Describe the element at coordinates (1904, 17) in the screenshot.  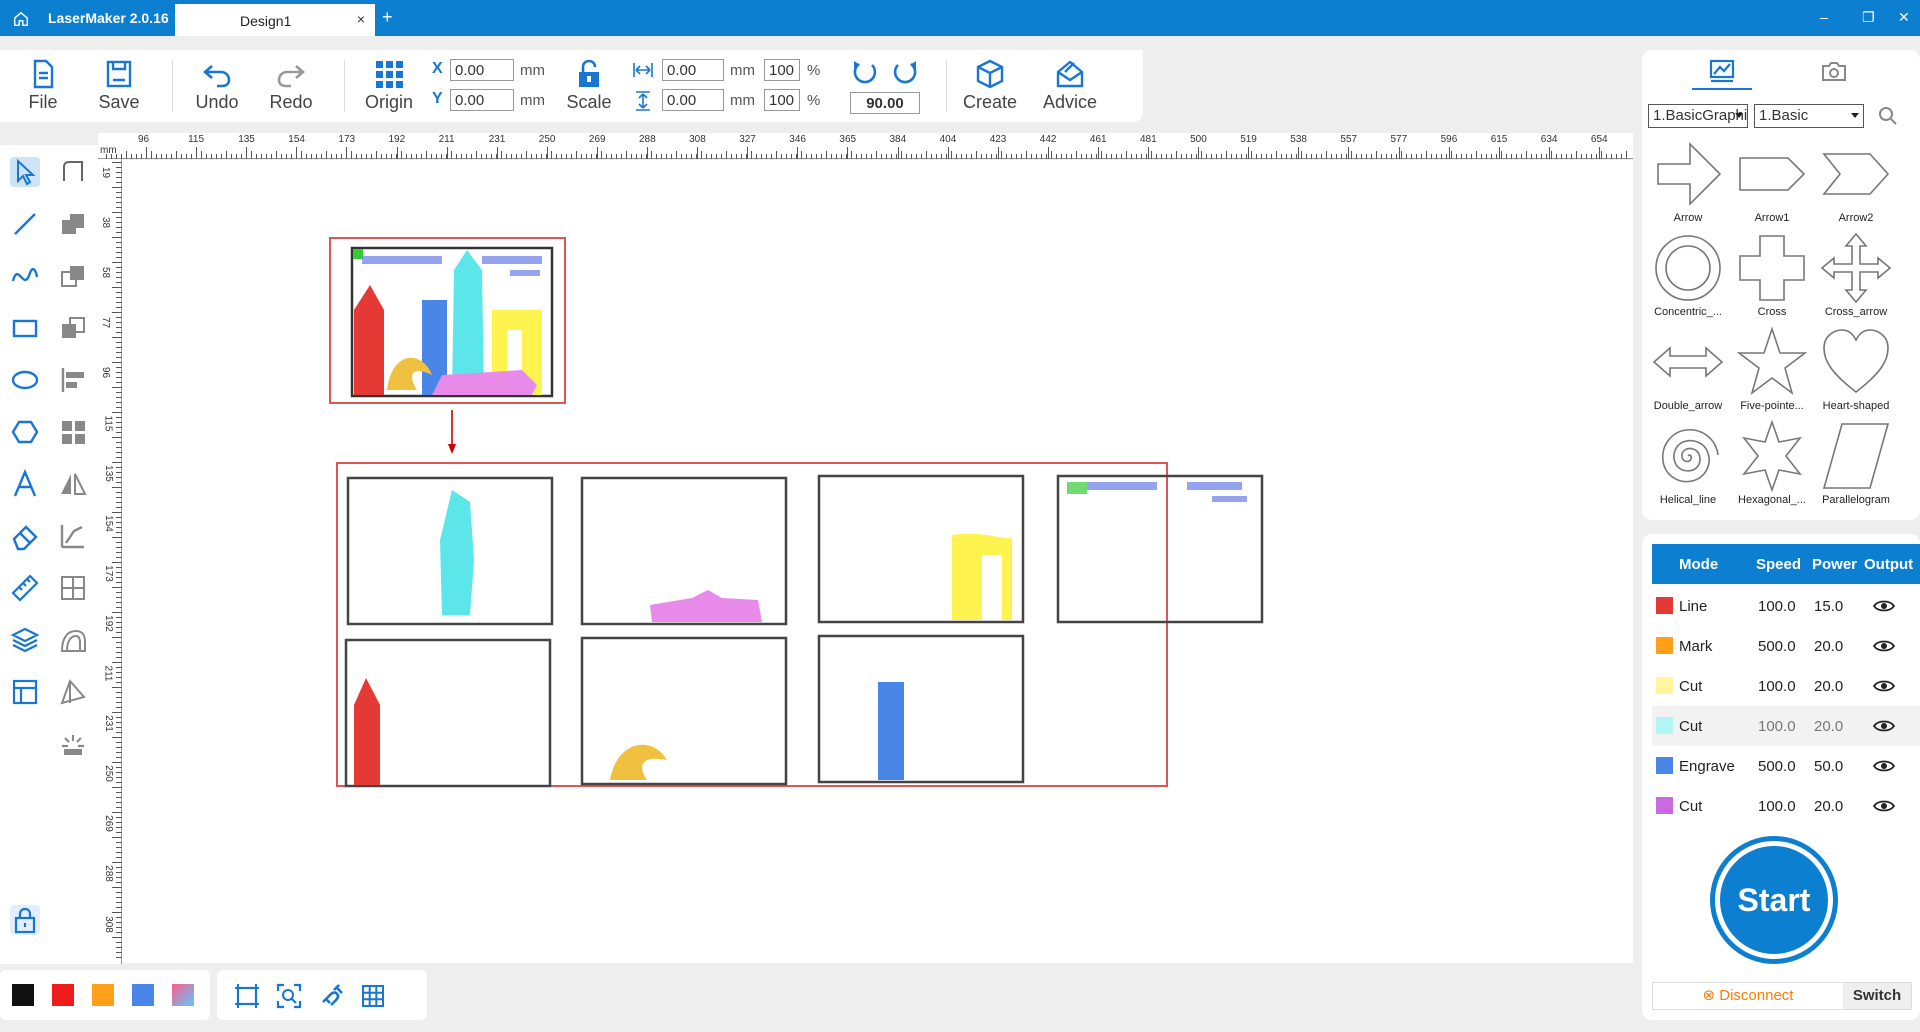
I see `close-button: ✕` at that location.